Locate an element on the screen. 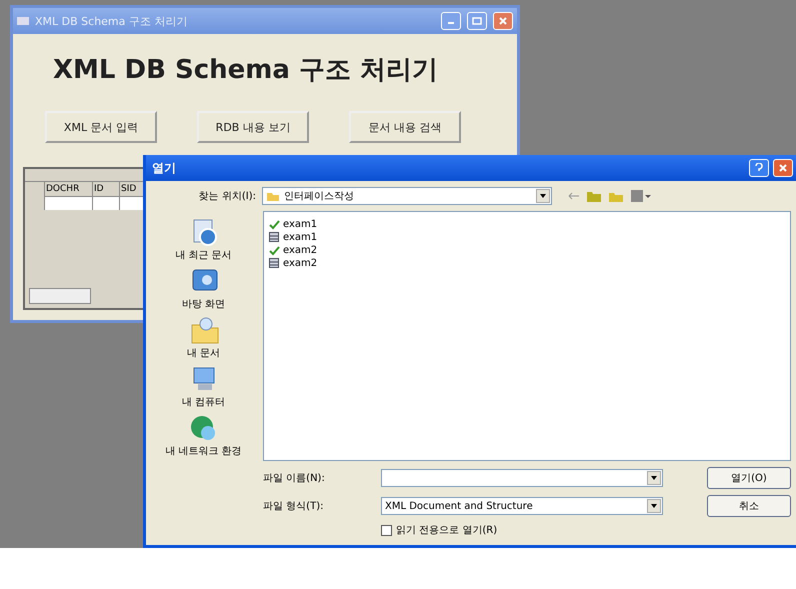 The image size is (796, 589). open-button: 열기(O) is located at coordinates (749, 478).